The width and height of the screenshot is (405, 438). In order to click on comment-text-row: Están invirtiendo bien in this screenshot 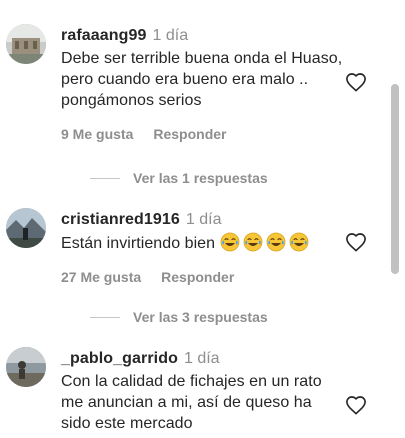, I will do `click(206, 243)`.